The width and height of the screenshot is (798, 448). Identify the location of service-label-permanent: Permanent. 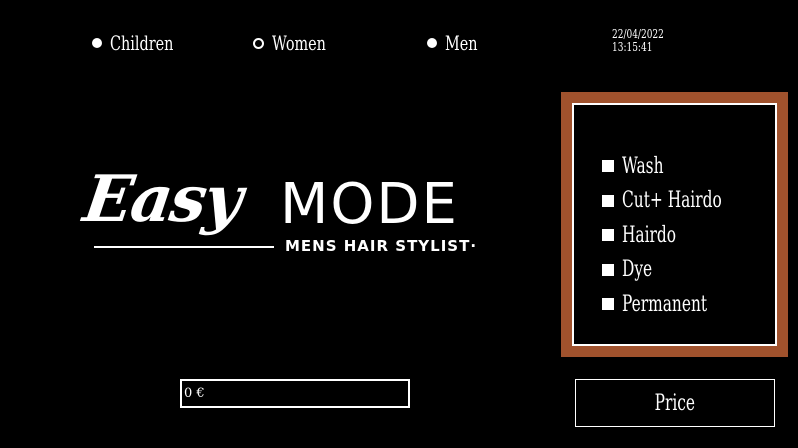
(665, 304).